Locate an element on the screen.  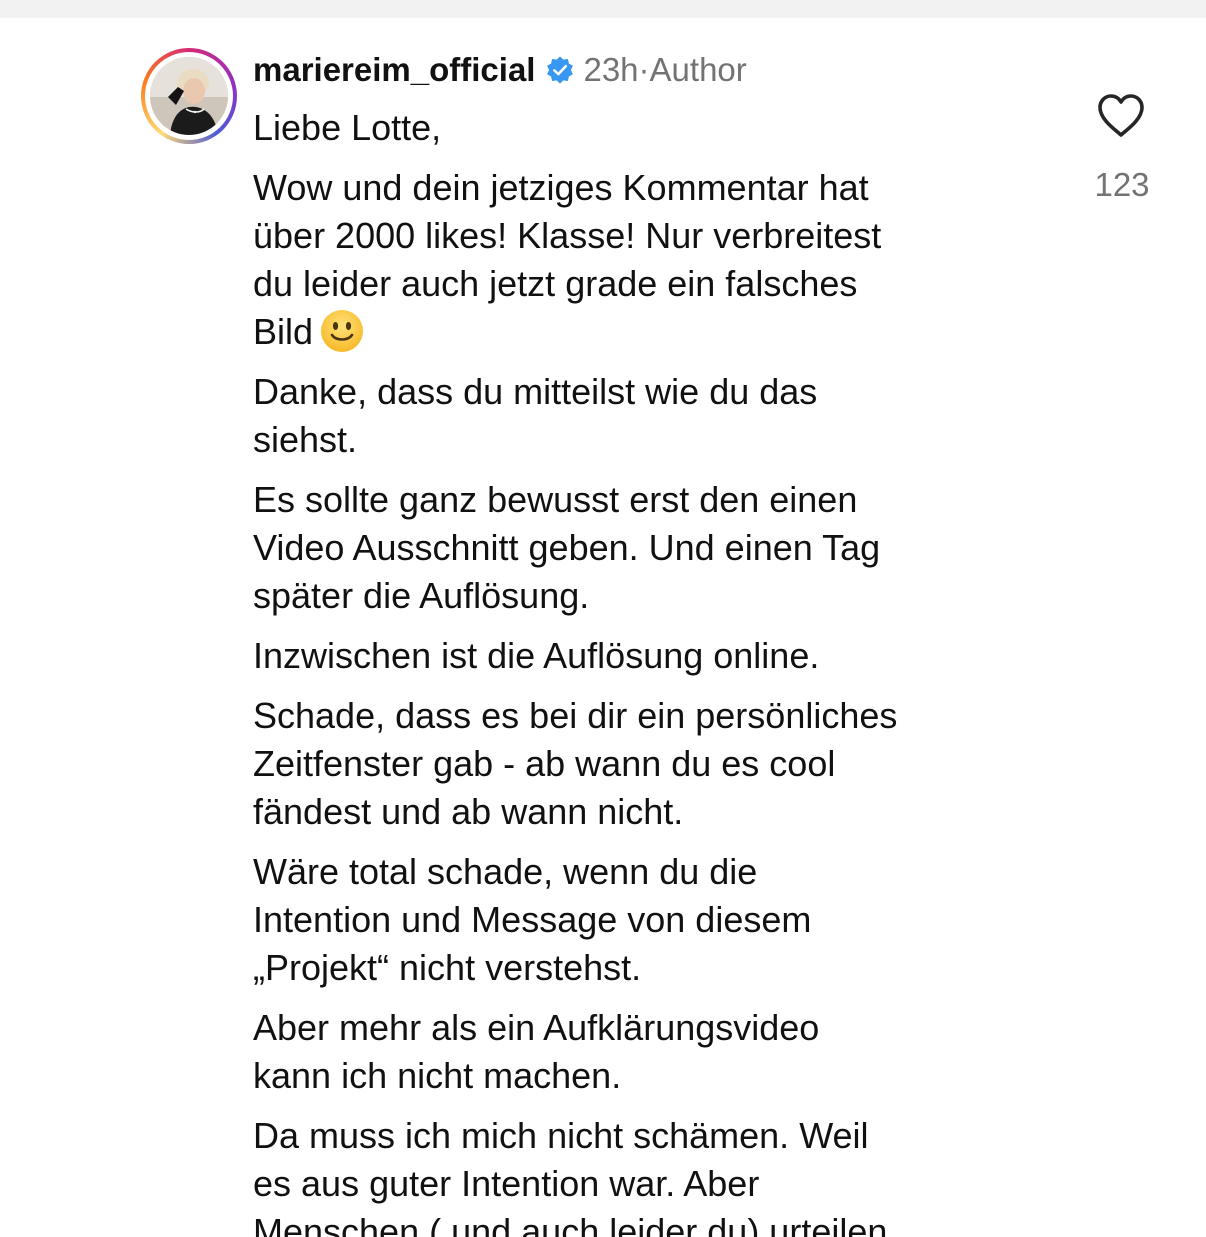
comment-header: mariereim_official 23h · Author is located at coordinates (500, 70).